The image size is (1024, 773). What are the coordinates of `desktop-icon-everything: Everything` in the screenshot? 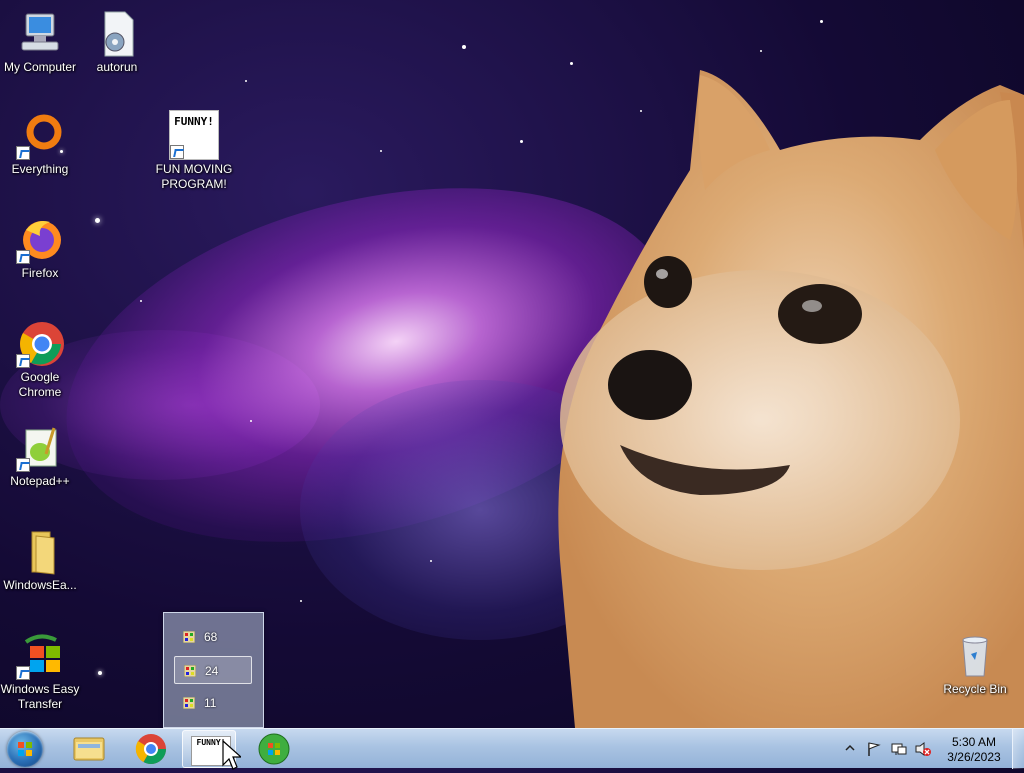 It's located at (40, 144).